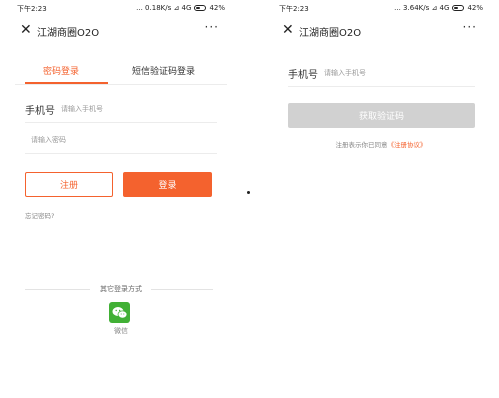  What do you see at coordinates (121, 331) in the screenshot?
I see `wechat-label: 微信` at bounding box center [121, 331].